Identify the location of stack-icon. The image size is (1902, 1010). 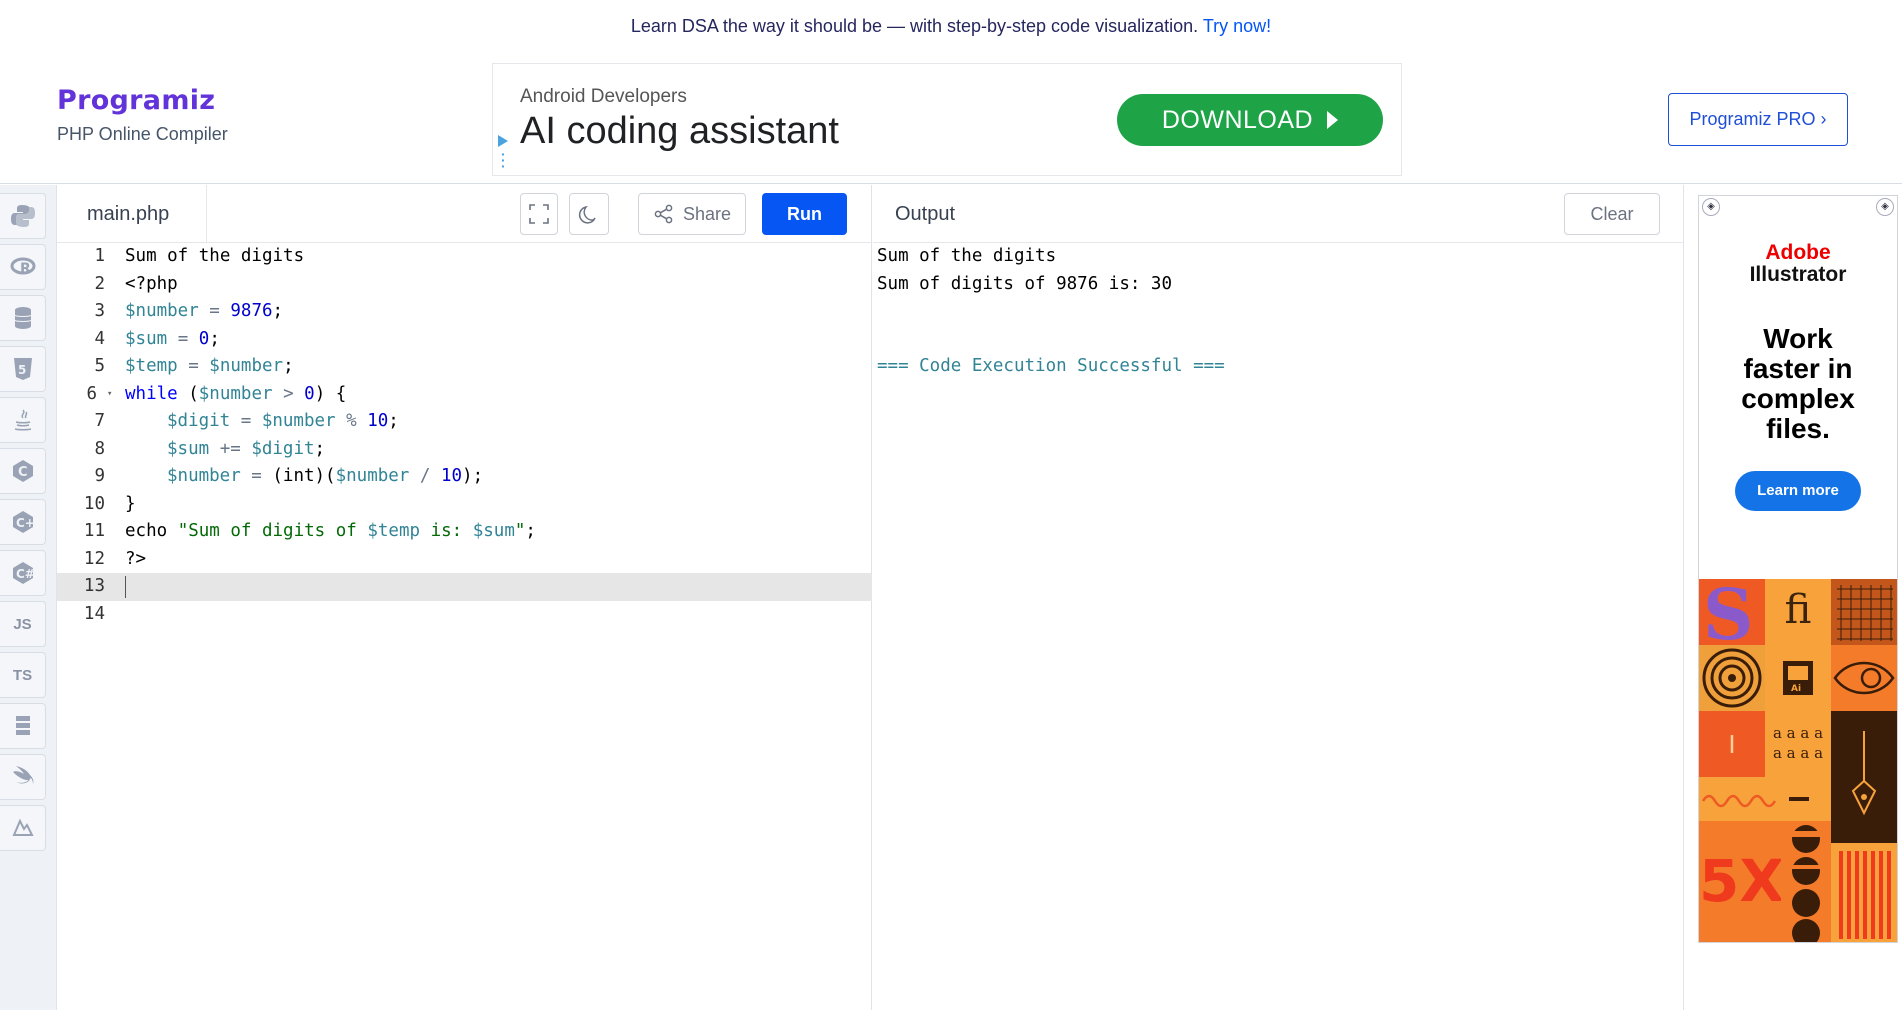
(23, 726).